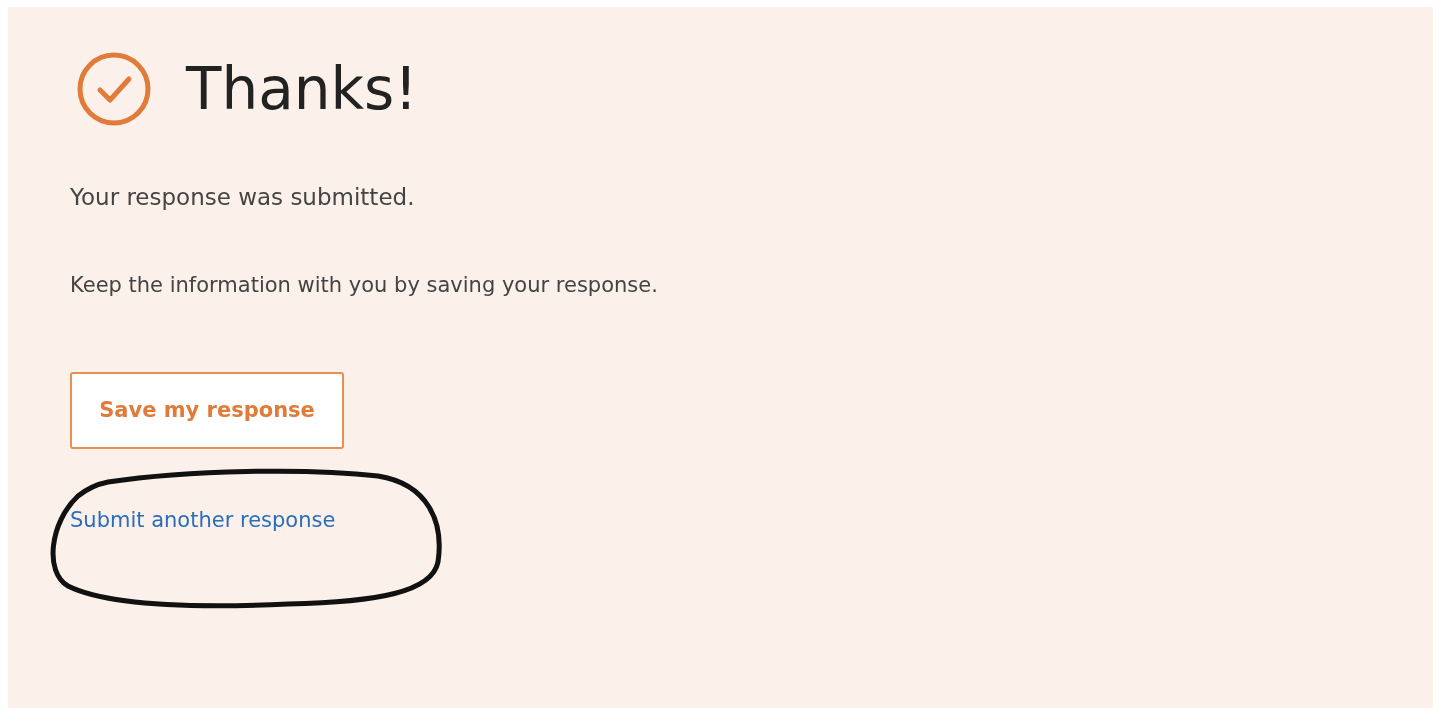 Image resolution: width=1439 pixels, height=708 pixels. I want to click on confirmation-text: Your response was submitted., so click(242, 197).